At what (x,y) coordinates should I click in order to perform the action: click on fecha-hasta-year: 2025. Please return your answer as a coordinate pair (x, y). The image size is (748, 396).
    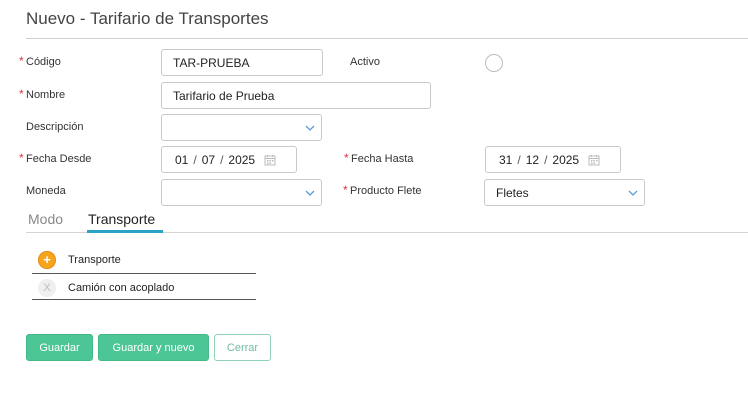
    Looking at the image, I should click on (566, 159).